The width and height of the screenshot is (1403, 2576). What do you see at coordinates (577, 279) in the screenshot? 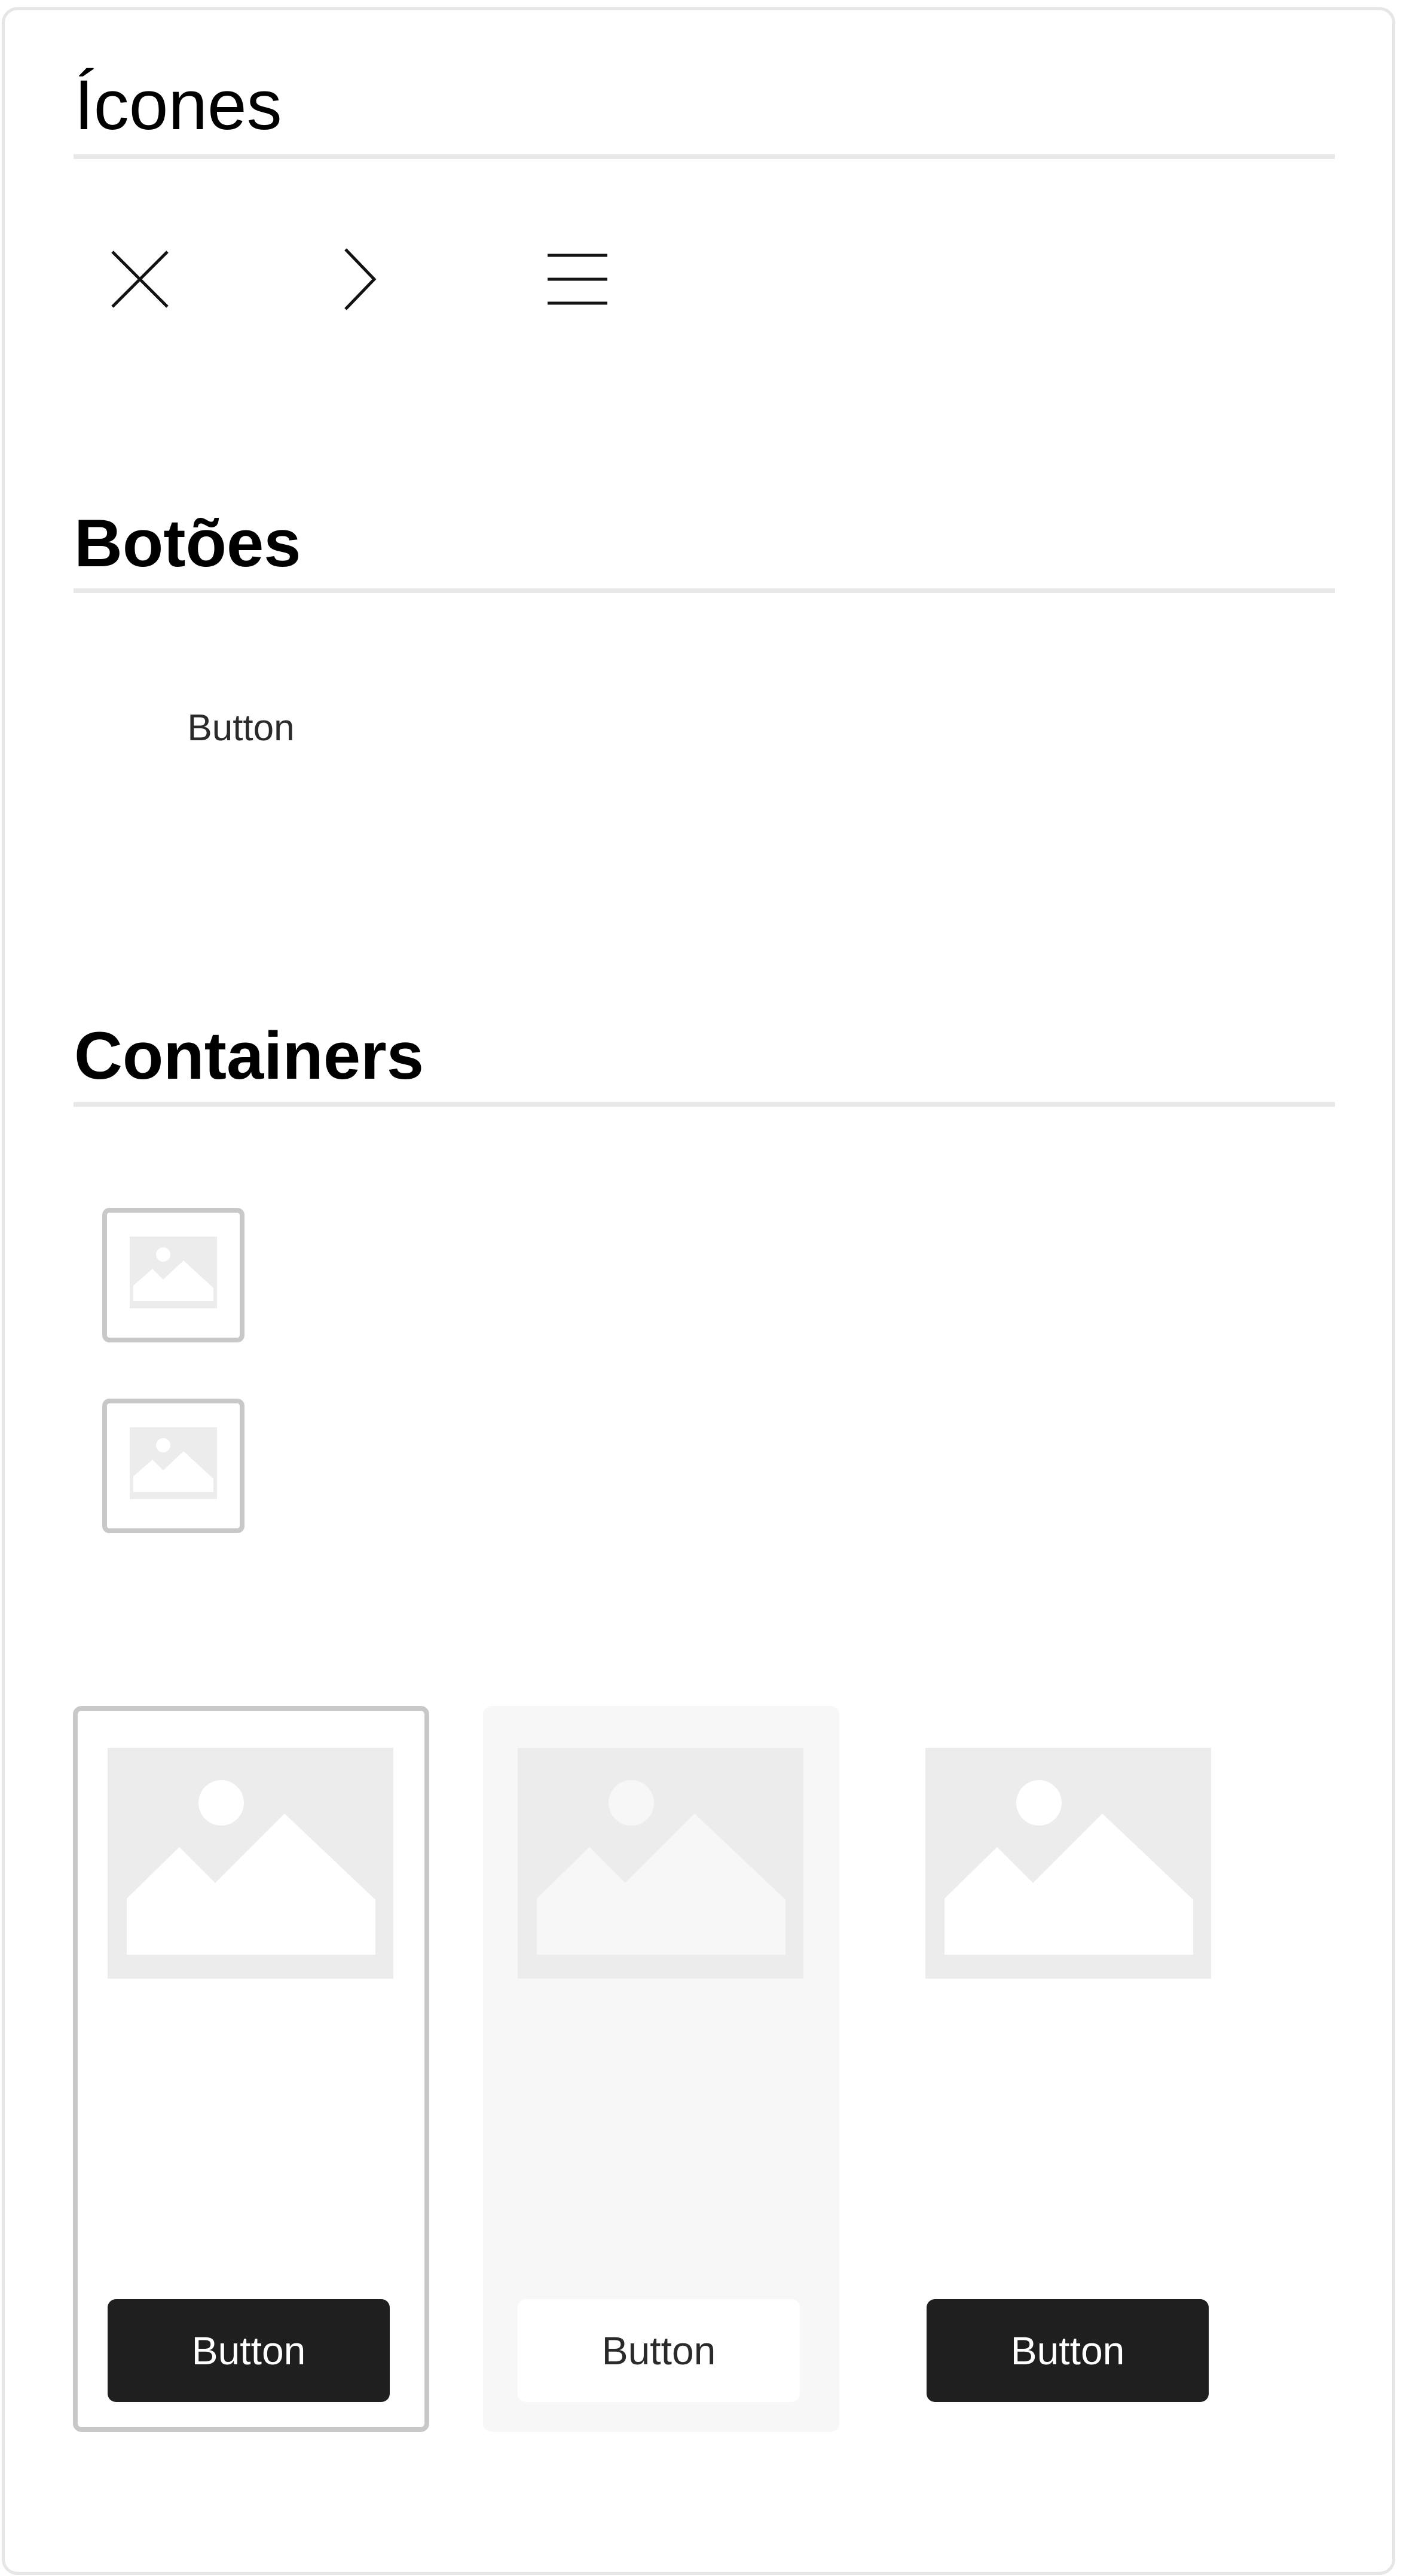
I see `menu-icon` at bounding box center [577, 279].